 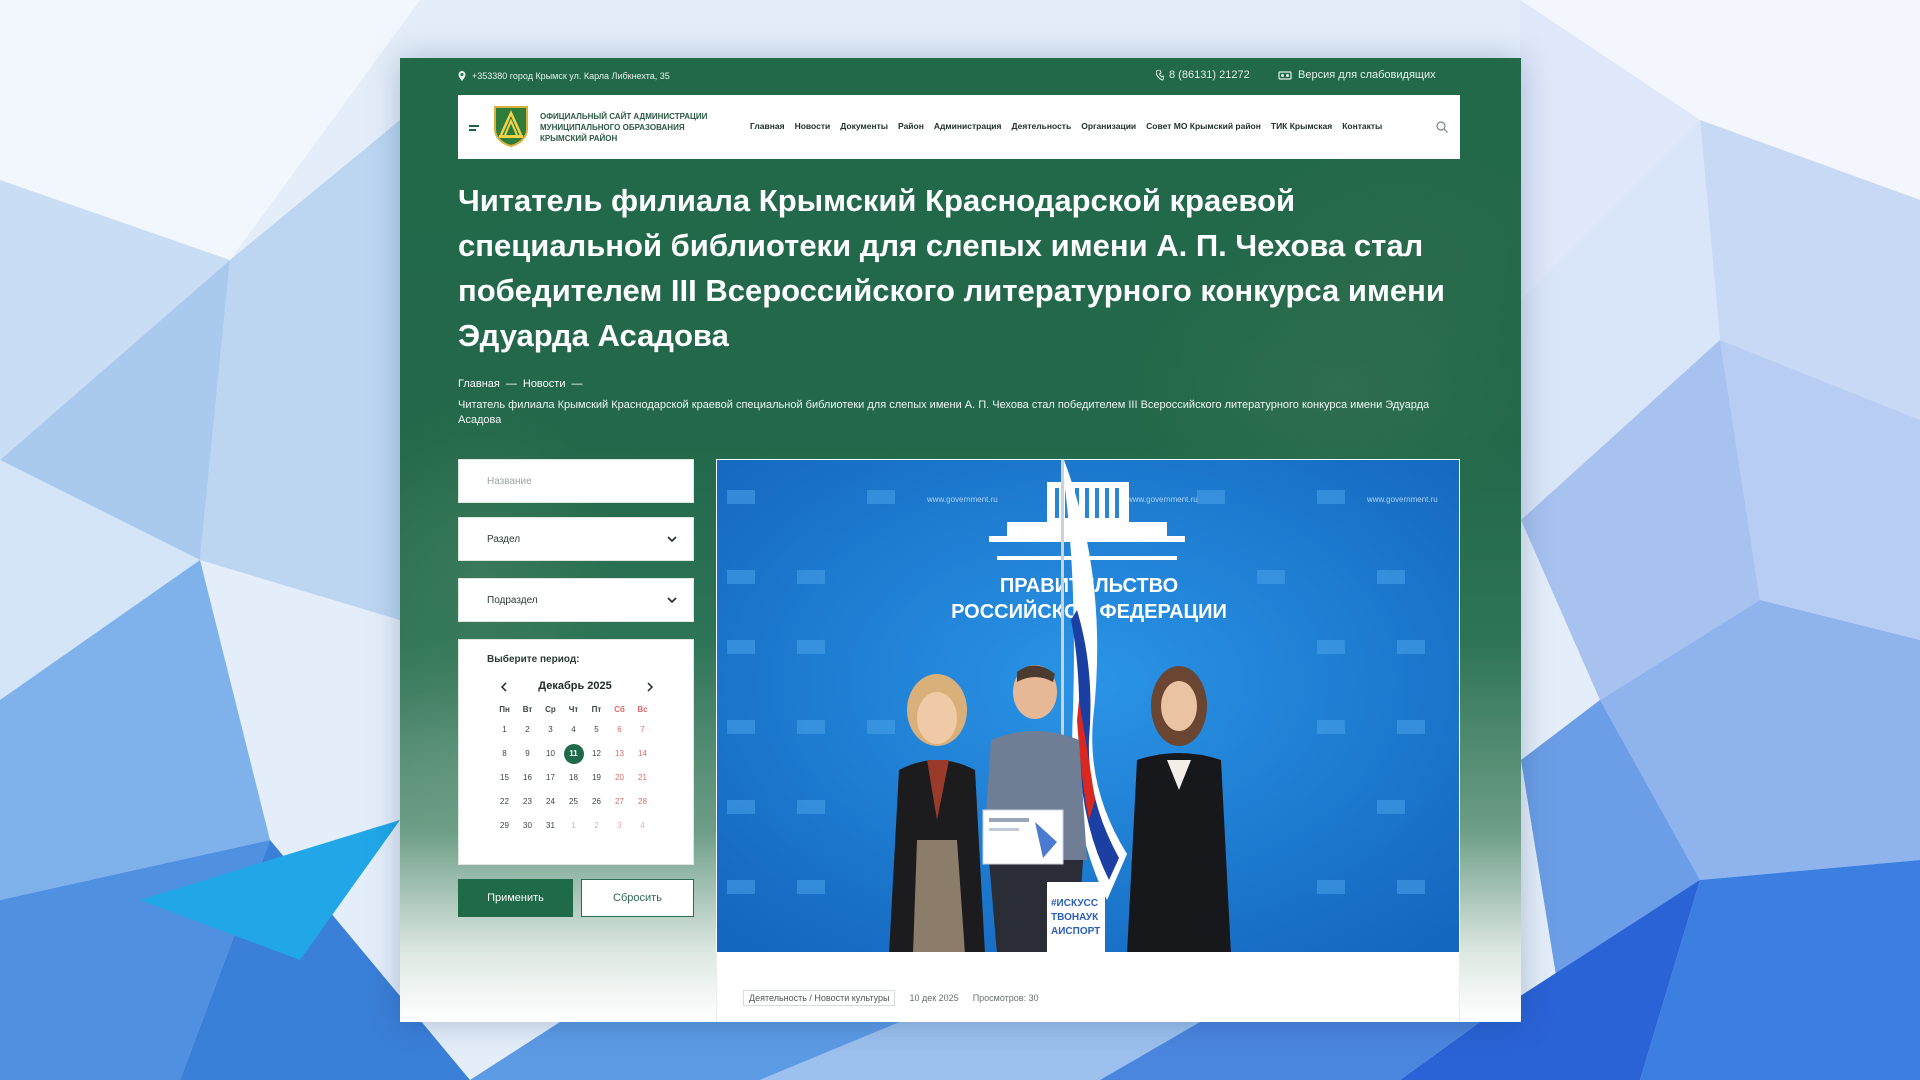 What do you see at coordinates (864, 126) in the screenshot?
I see `menu-item-documents: Документы` at bounding box center [864, 126].